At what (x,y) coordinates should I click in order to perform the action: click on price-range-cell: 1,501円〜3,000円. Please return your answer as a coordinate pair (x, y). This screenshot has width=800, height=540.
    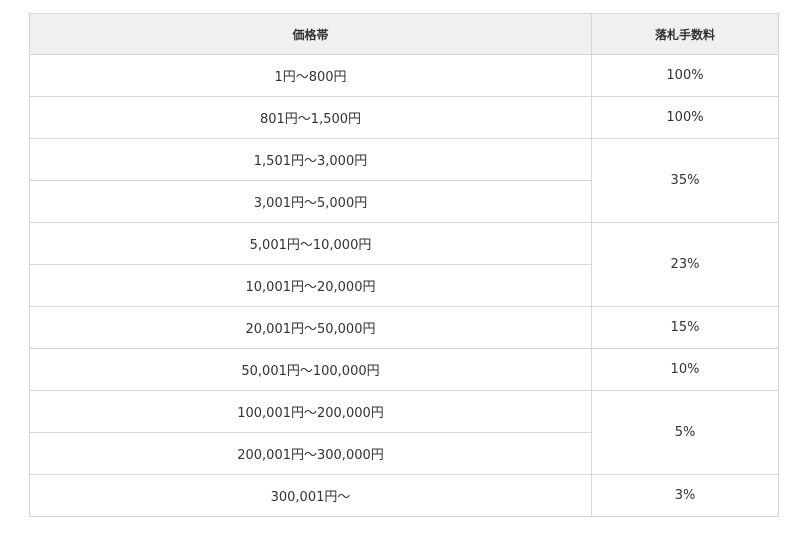
    Looking at the image, I should click on (310, 159).